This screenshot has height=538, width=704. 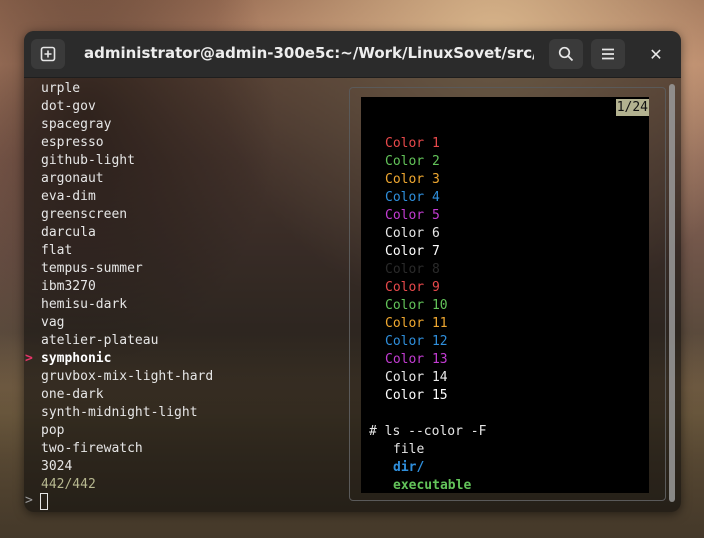 I want to click on list-item: greenscreen, so click(x=127, y=215).